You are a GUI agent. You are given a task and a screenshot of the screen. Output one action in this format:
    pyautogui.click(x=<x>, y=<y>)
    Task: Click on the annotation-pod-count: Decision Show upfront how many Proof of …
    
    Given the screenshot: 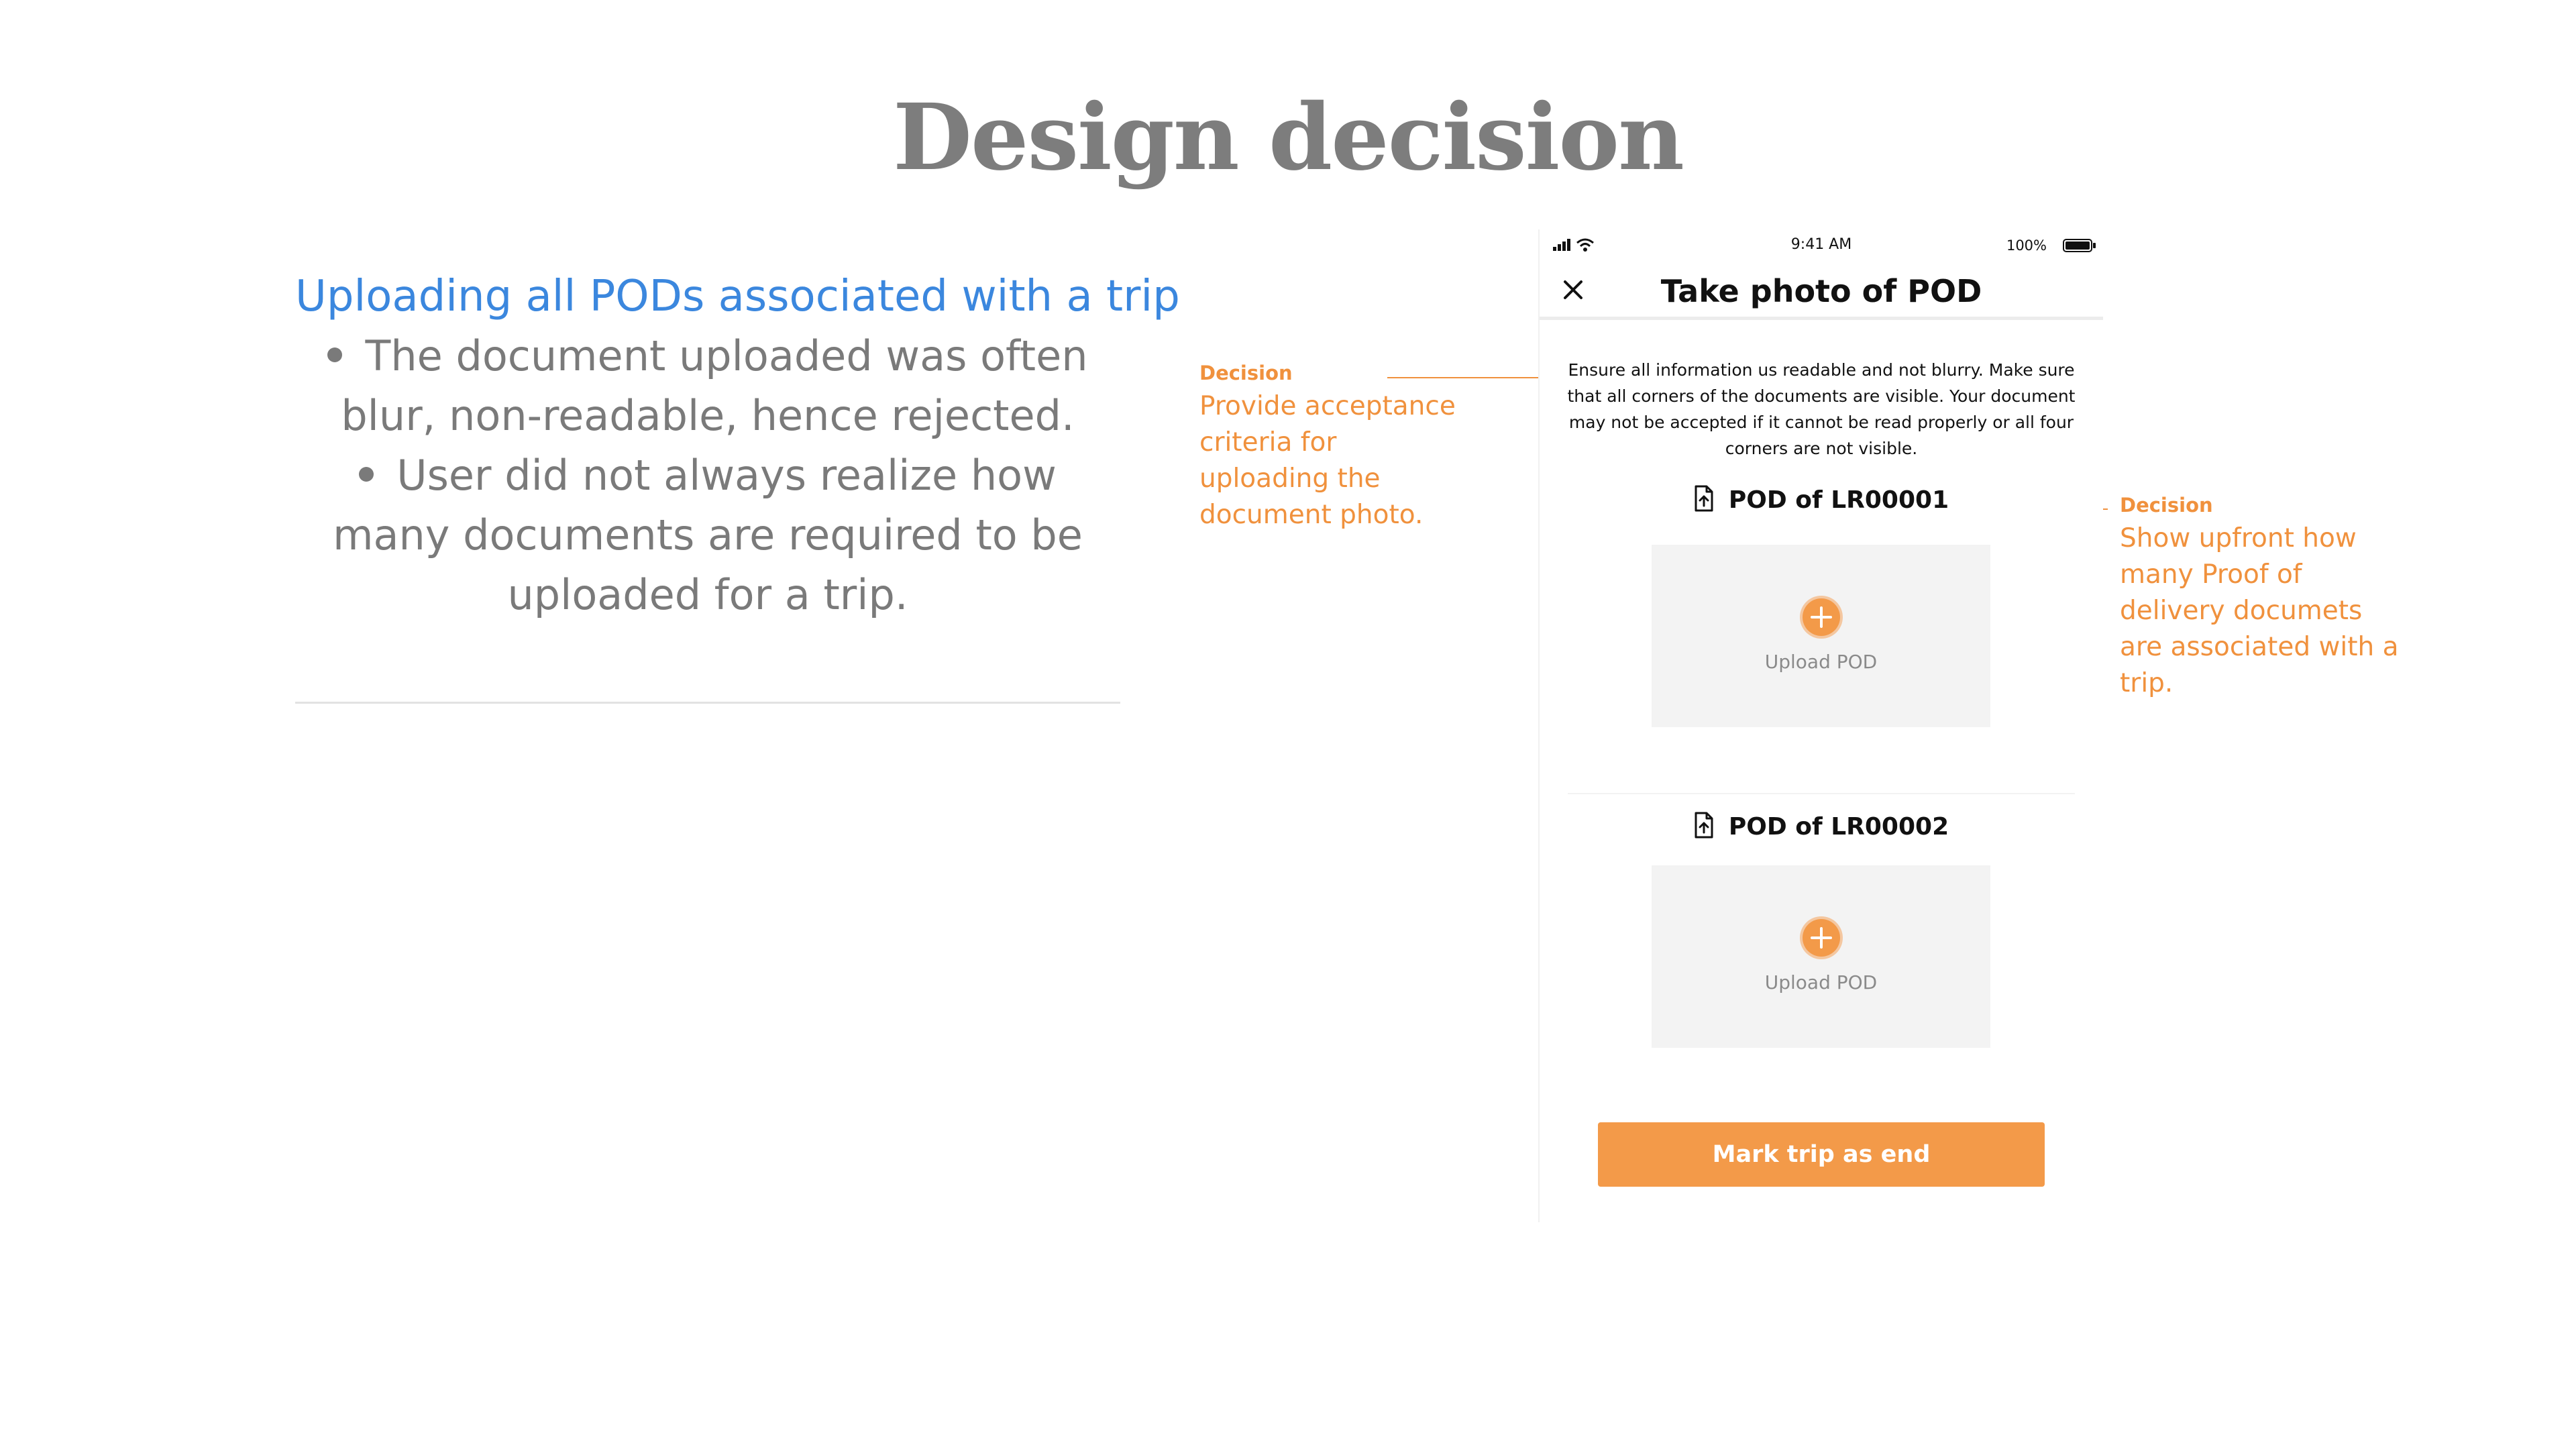 What is the action you would take?
    pyautogui.click(x=2261, y=596)
    